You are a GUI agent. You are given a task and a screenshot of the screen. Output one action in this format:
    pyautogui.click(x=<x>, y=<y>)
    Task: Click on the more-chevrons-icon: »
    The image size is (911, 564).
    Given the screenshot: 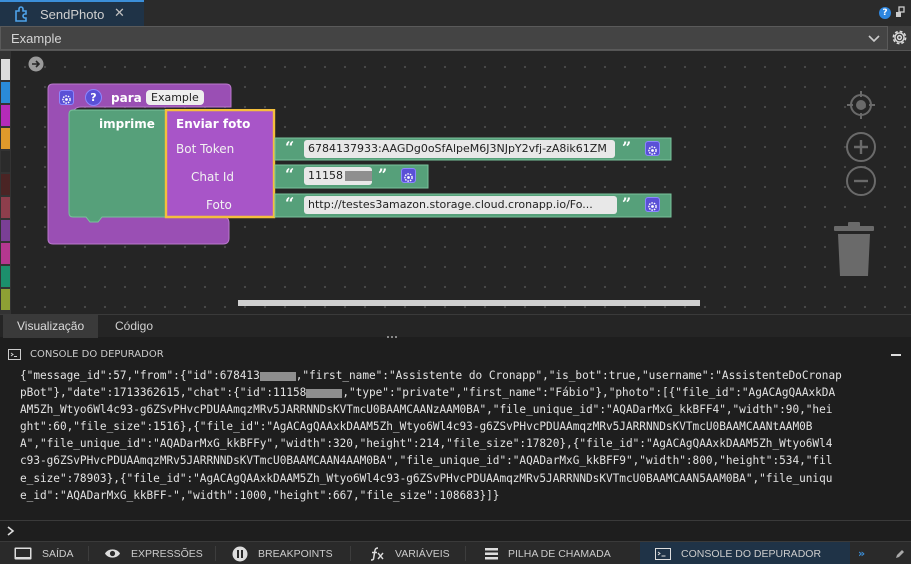 What is the action you would take?
    pyautogui.click(x=861, y=553)
    